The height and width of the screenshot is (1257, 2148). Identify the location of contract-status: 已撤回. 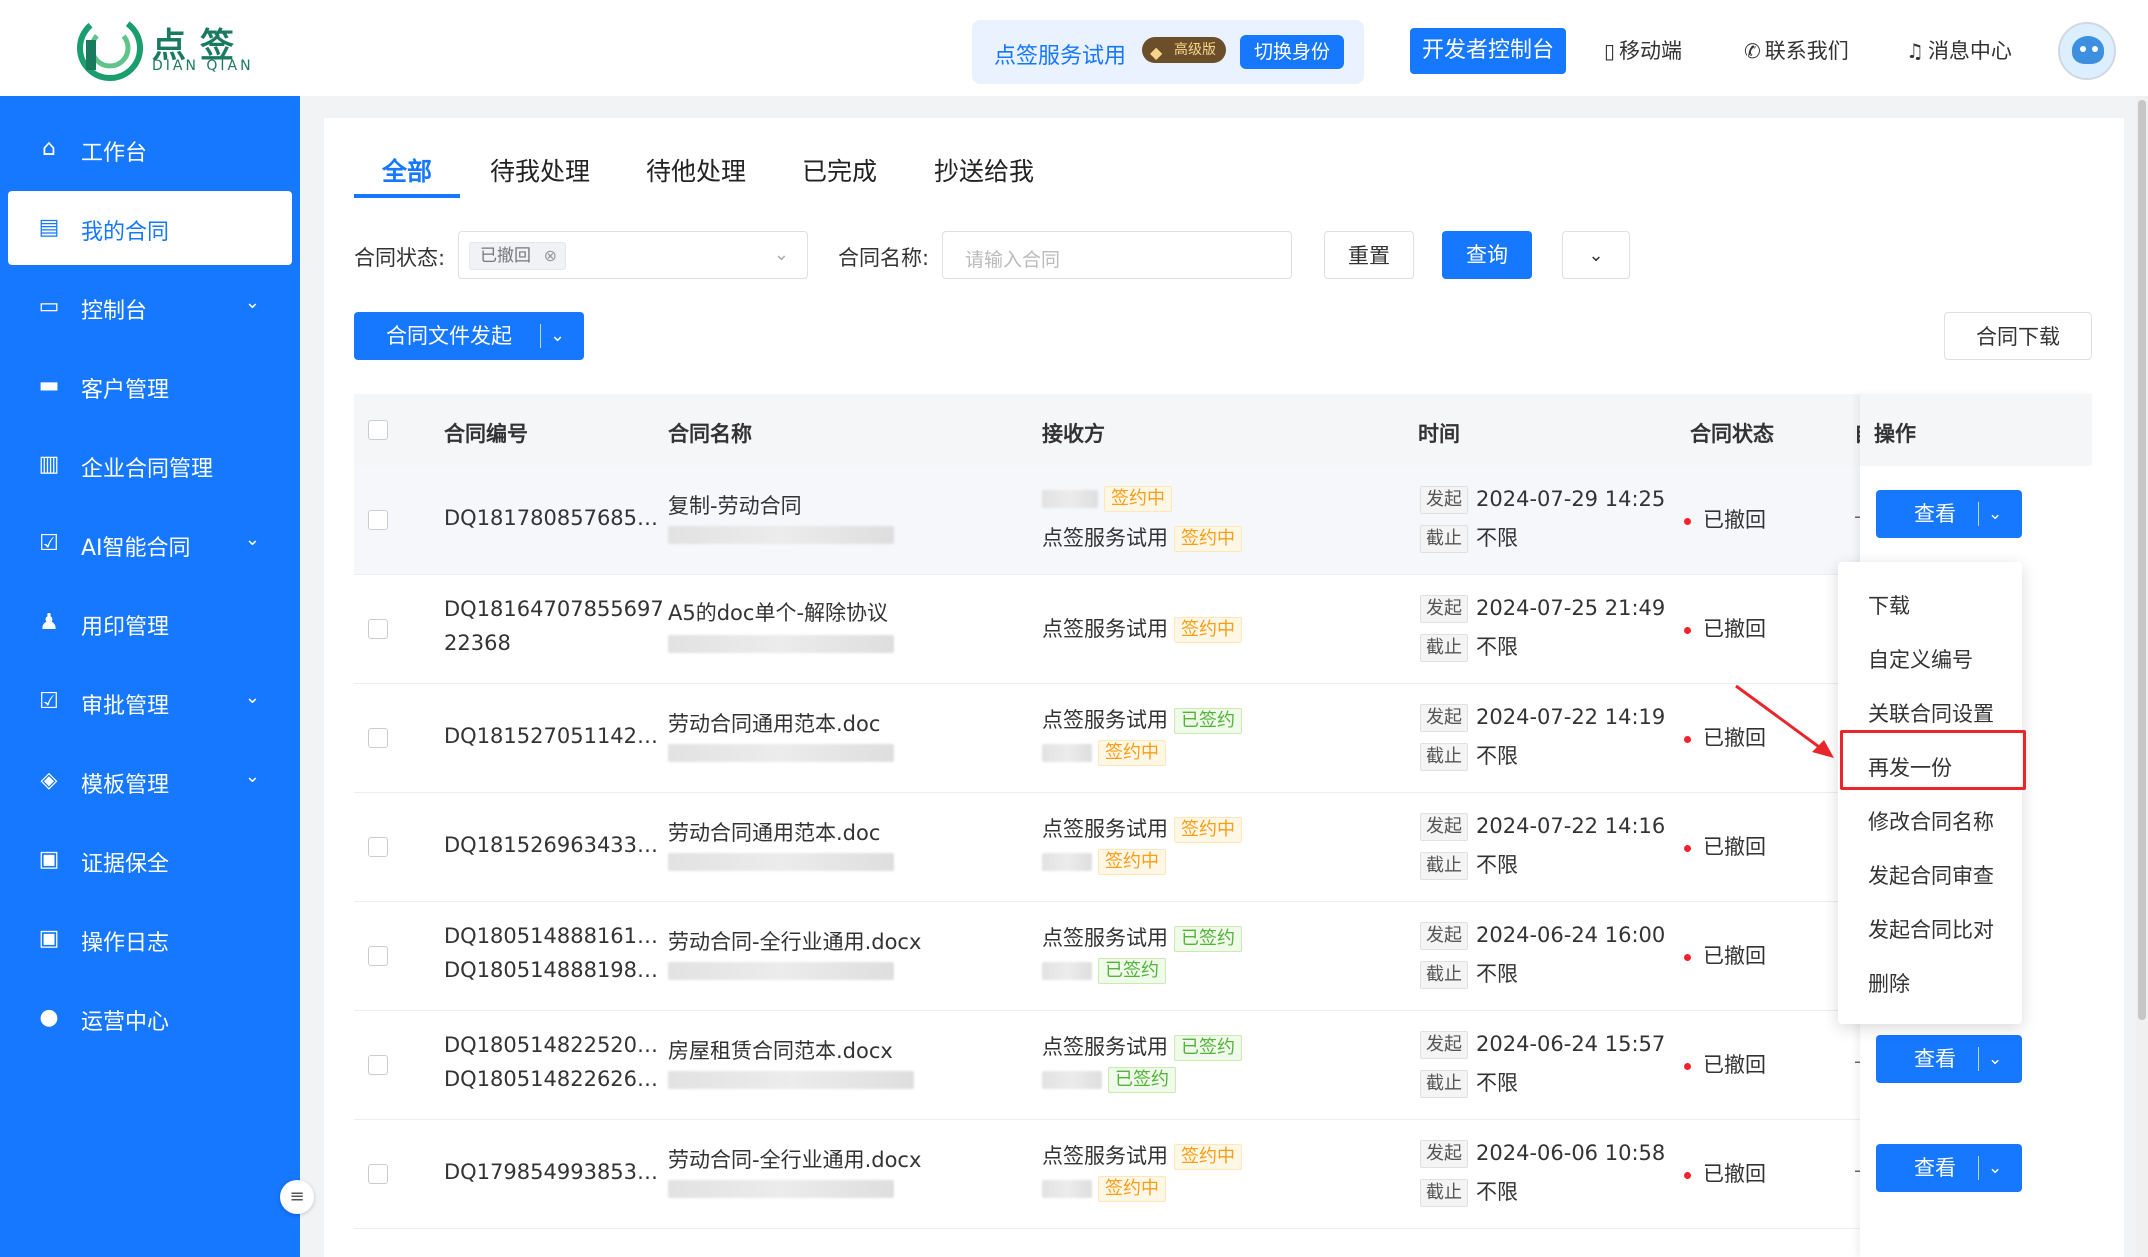
(1725, 1064).